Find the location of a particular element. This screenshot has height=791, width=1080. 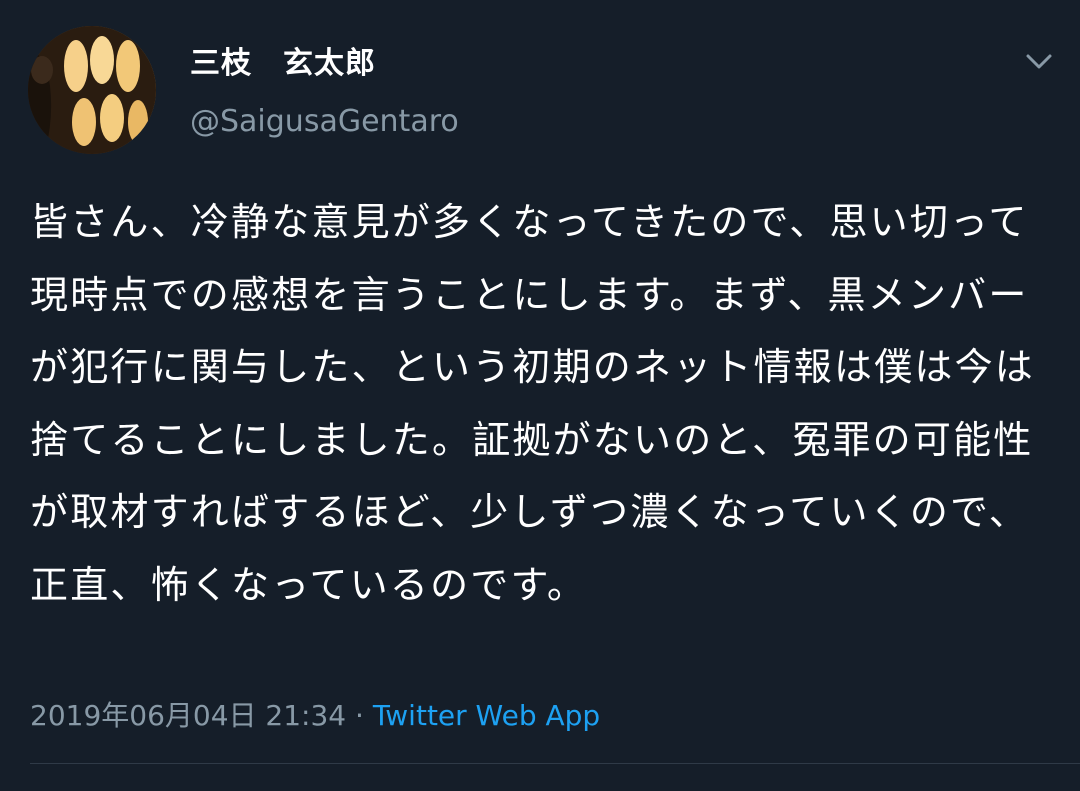

author-handle: @SaigusaGentaro is located at coordinates (324, 122).